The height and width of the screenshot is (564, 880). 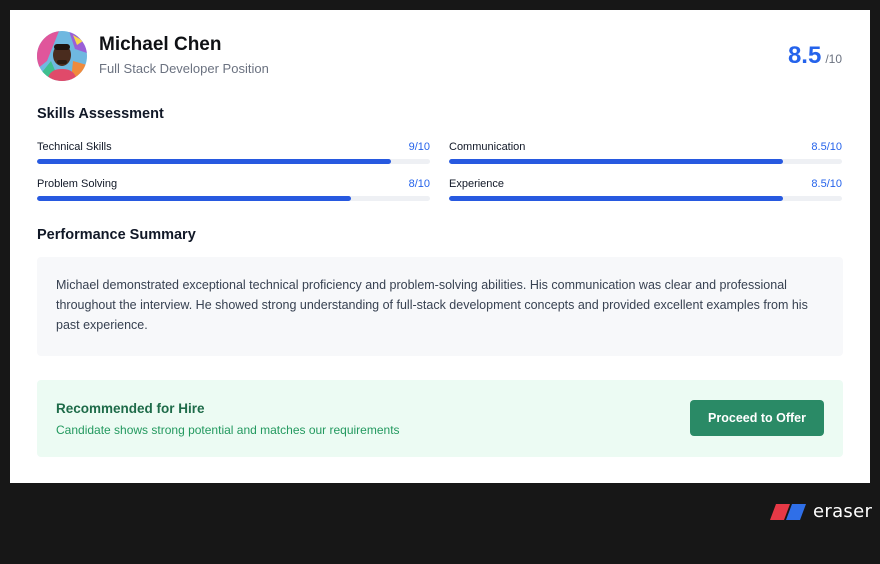 I want to click on recommendation-title: Recommended for Hire, so click(x=130, y=408).